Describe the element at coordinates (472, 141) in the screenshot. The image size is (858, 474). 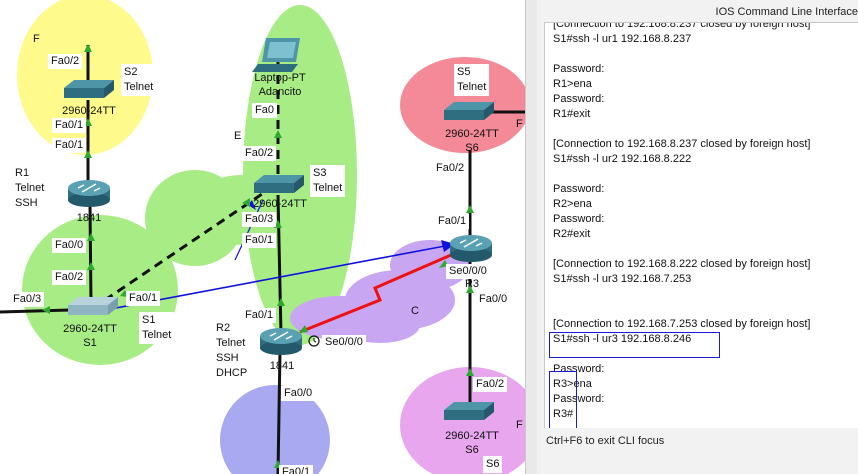
I see `s5-caption: 2960-24TT S6` at that location.